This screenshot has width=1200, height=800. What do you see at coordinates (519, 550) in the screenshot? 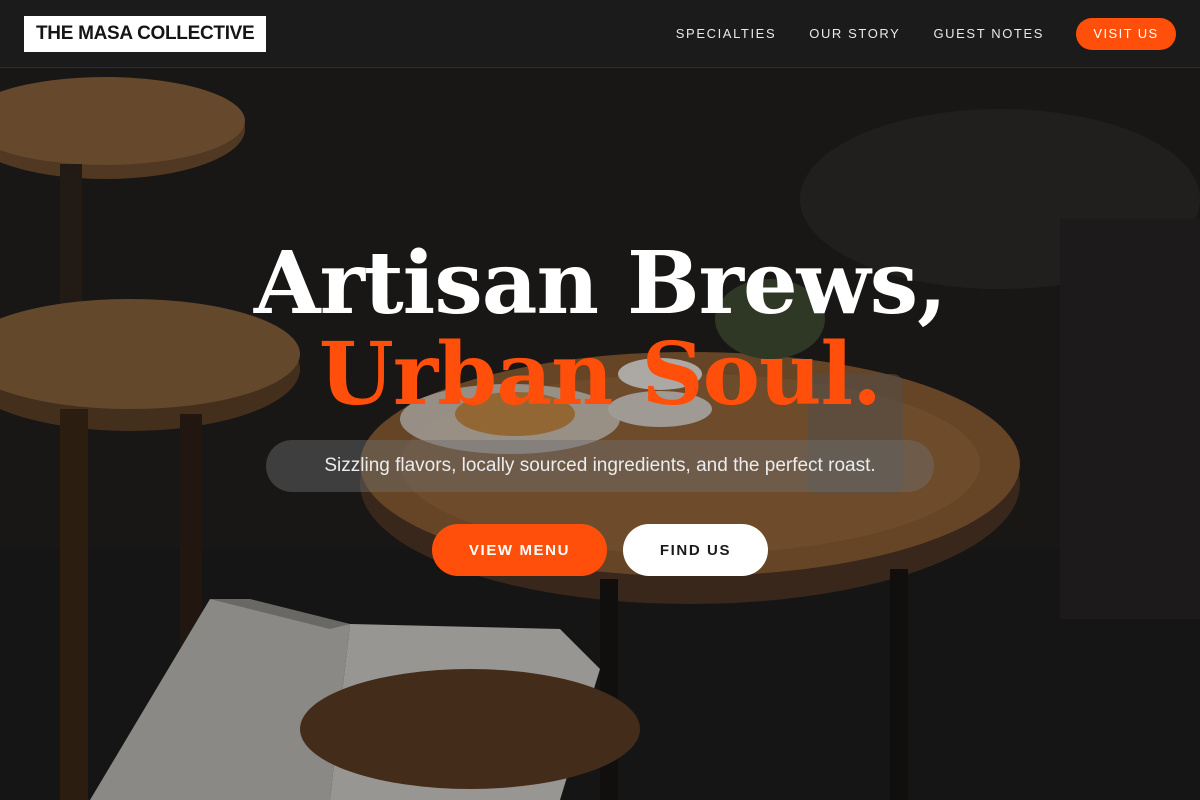
I see `view-menu-button: VIEW MENU` at bounding box center [519, 550].